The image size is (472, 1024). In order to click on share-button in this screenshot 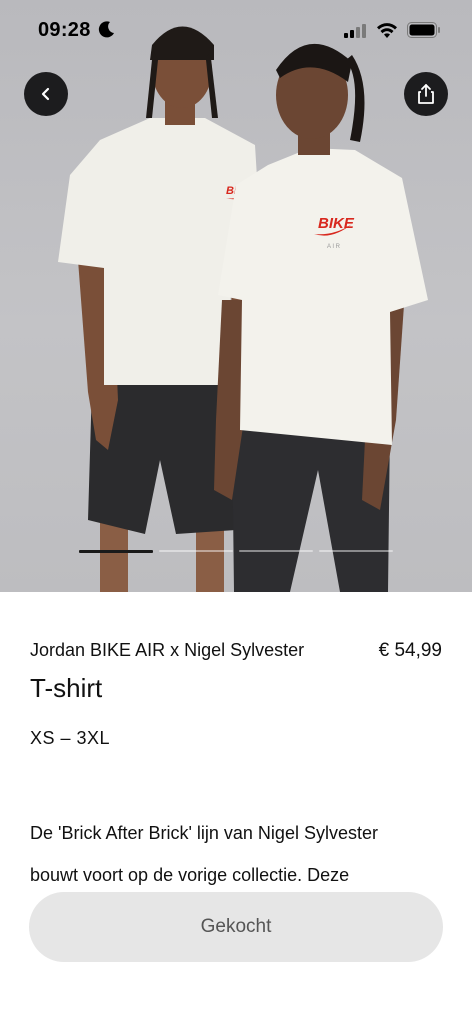, I will do `click(426, 94)`.